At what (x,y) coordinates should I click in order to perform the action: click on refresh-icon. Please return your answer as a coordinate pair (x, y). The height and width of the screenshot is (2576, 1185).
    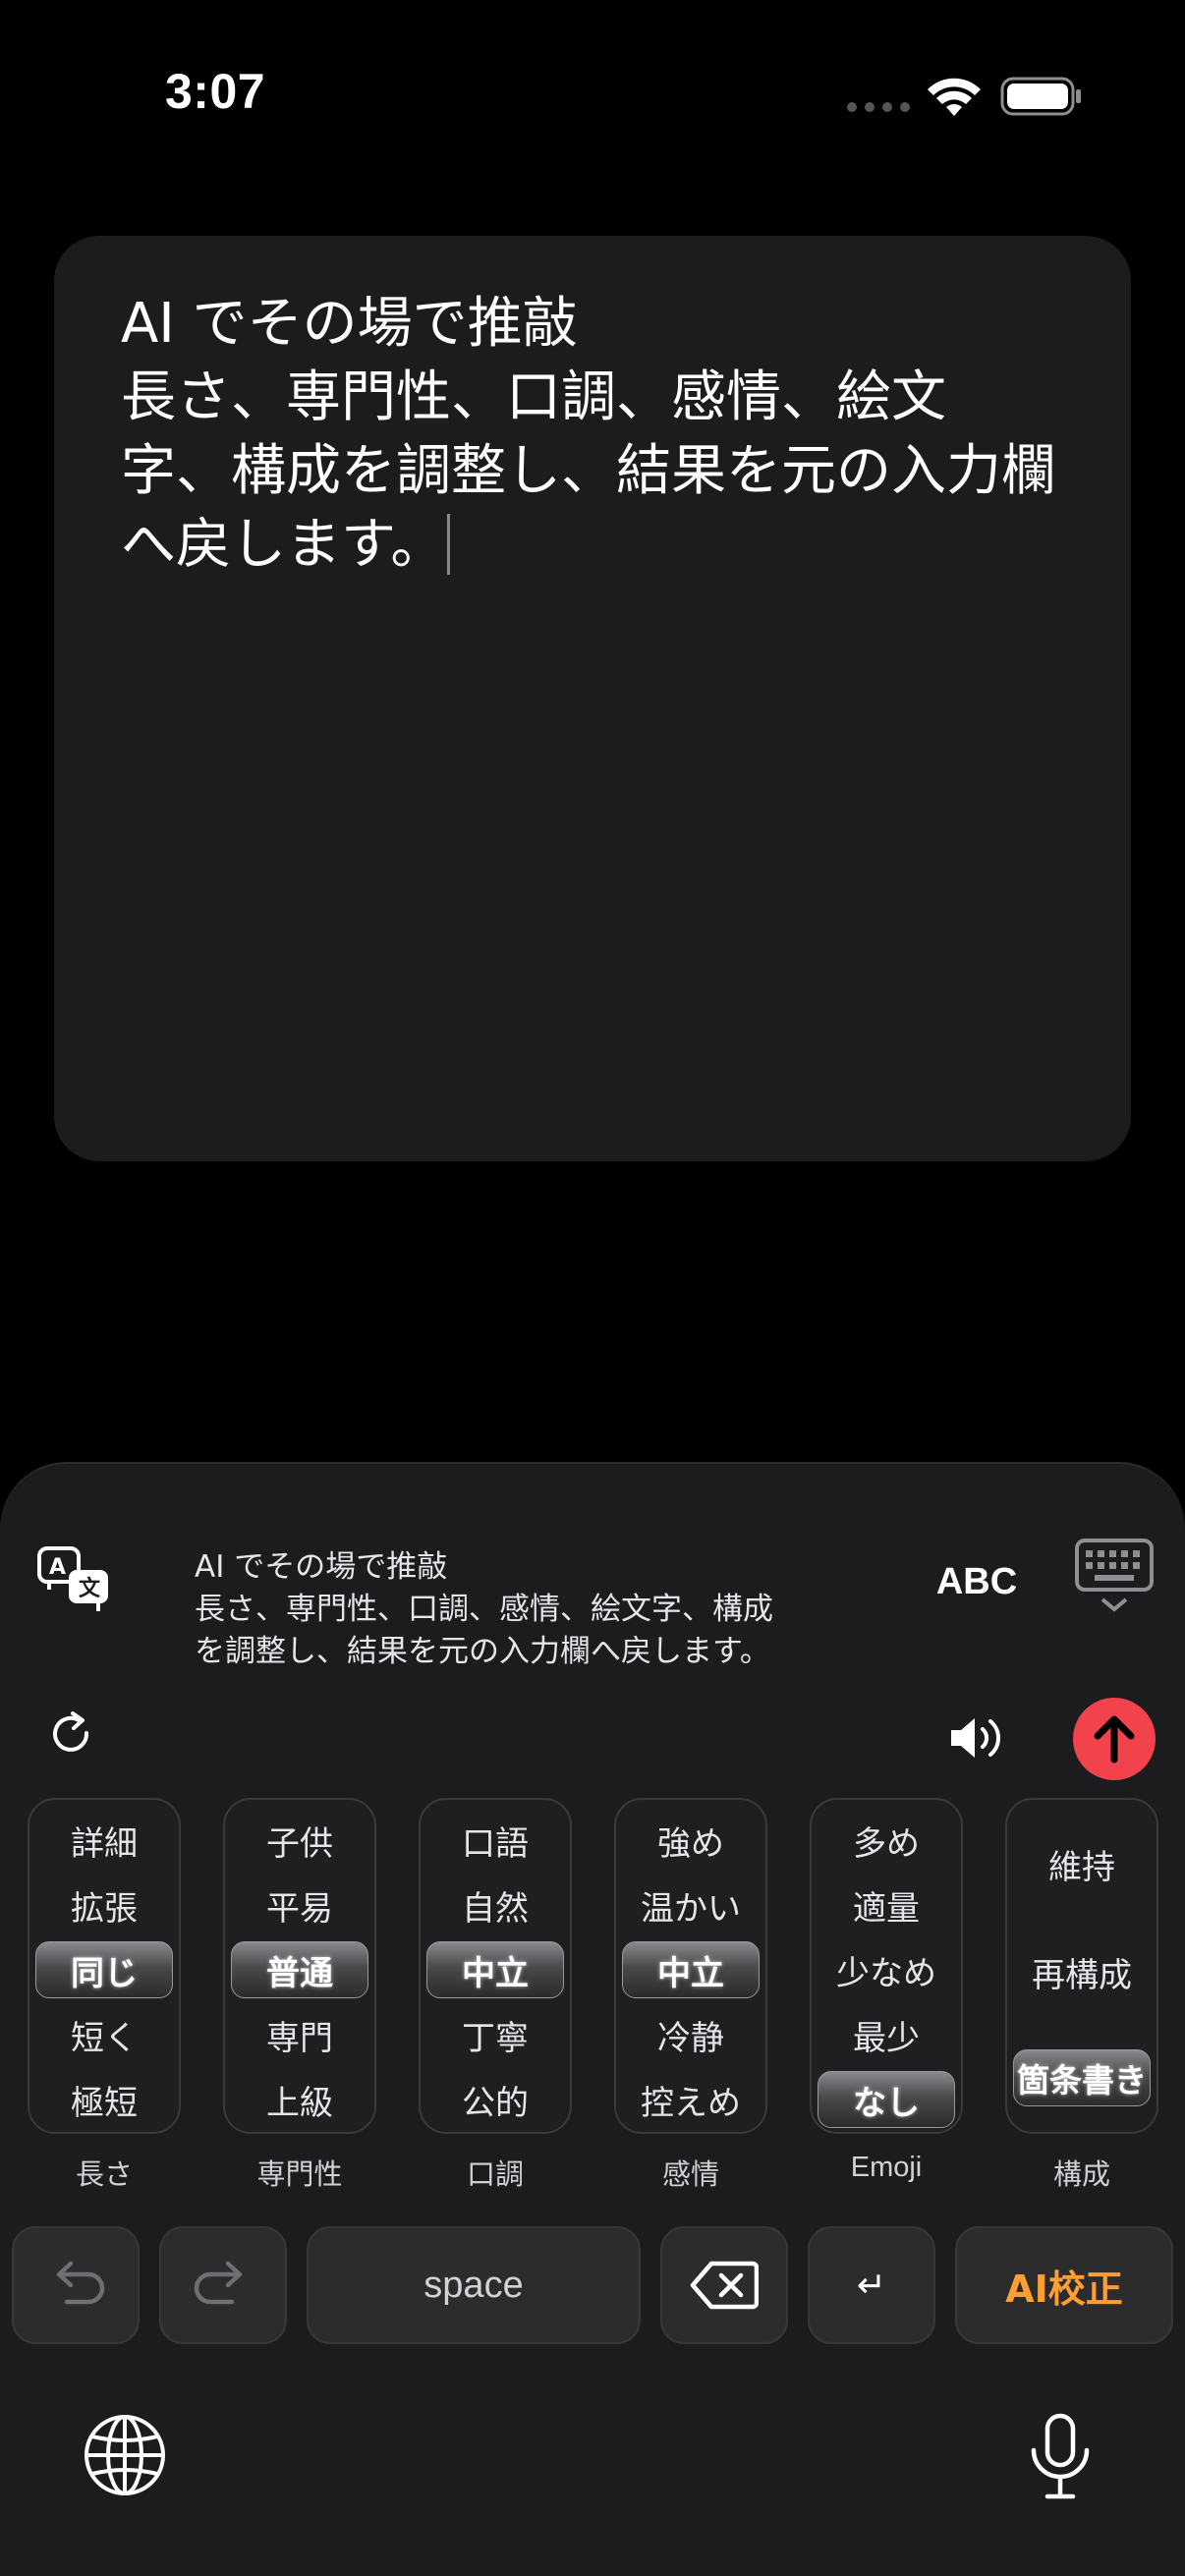
    Looking at the image, I should click on (73, 1736).